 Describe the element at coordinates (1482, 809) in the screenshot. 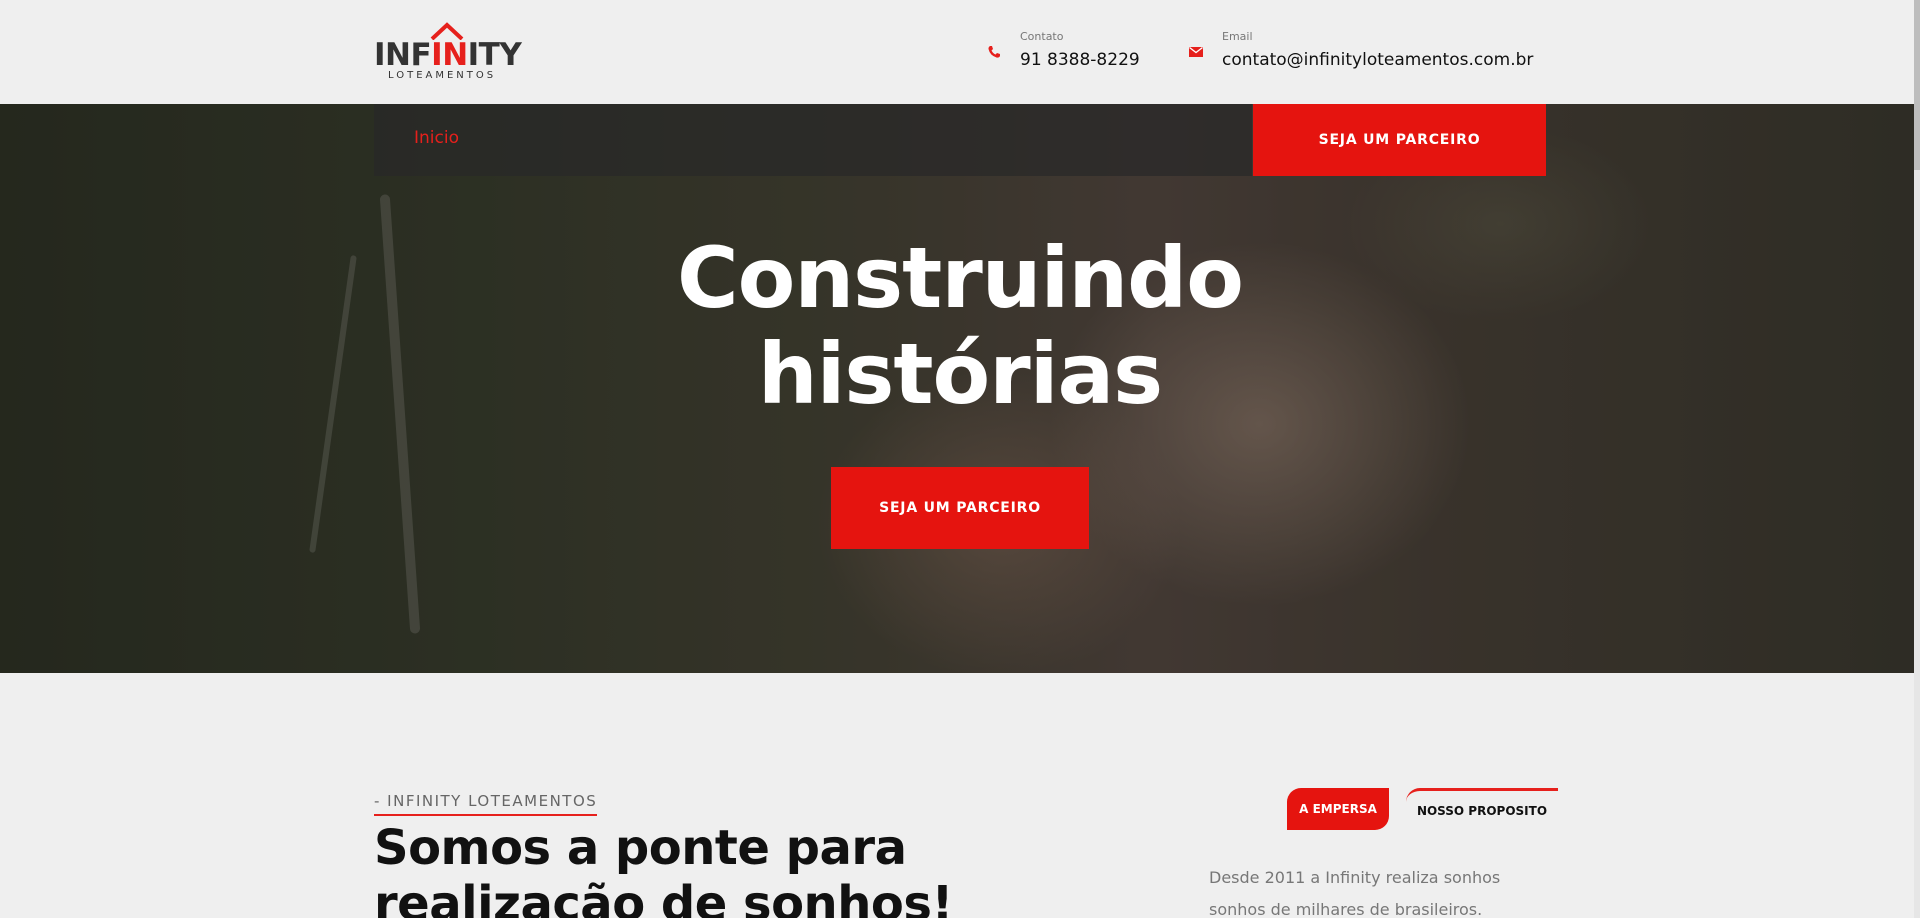

I see `tab-purpose: NOSSO PROPOSITO` at that location.